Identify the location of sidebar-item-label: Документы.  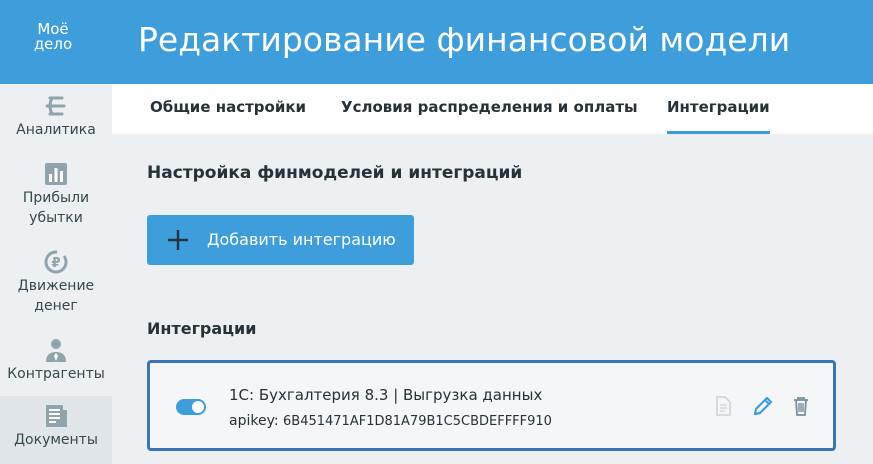
(56, 440).